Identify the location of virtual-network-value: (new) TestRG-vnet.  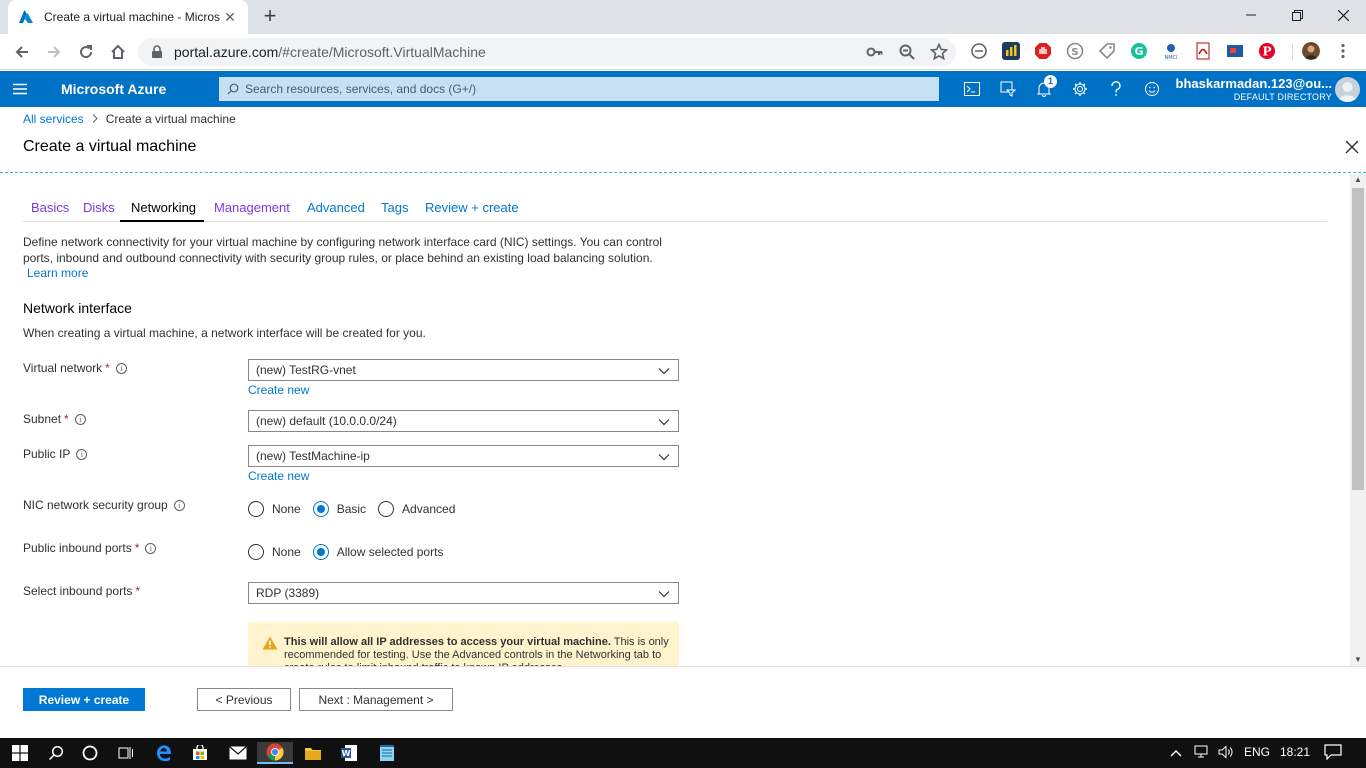
(306, 370).